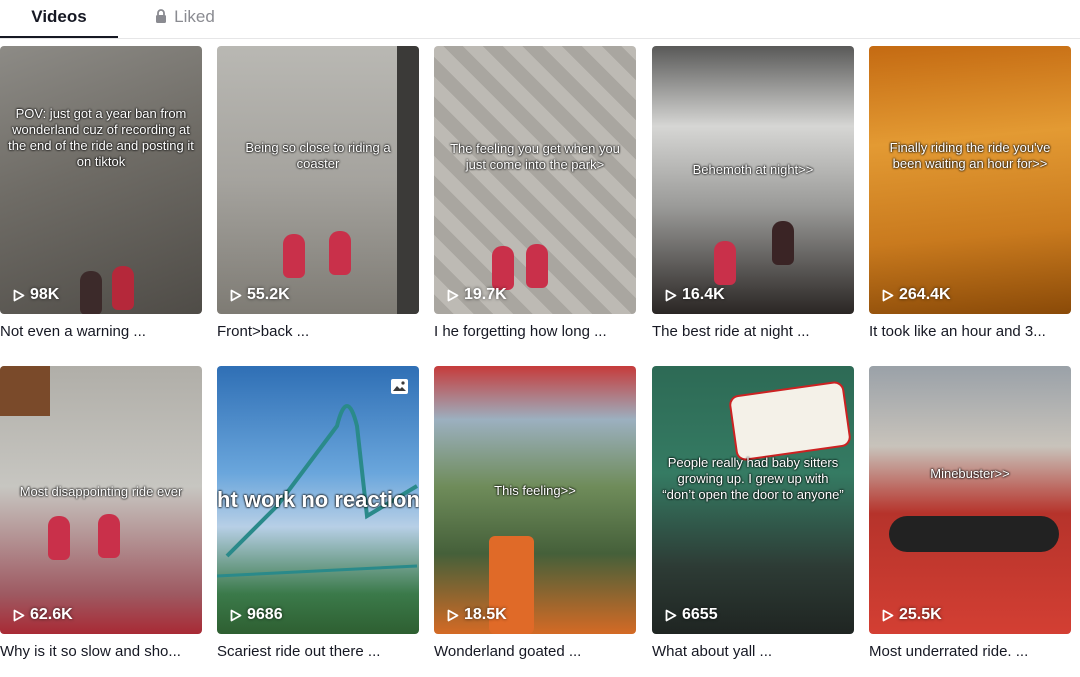 The width and height of the screenshot is (1080, 677). I want to click on view-count: 264.4K, so click(916, 295).